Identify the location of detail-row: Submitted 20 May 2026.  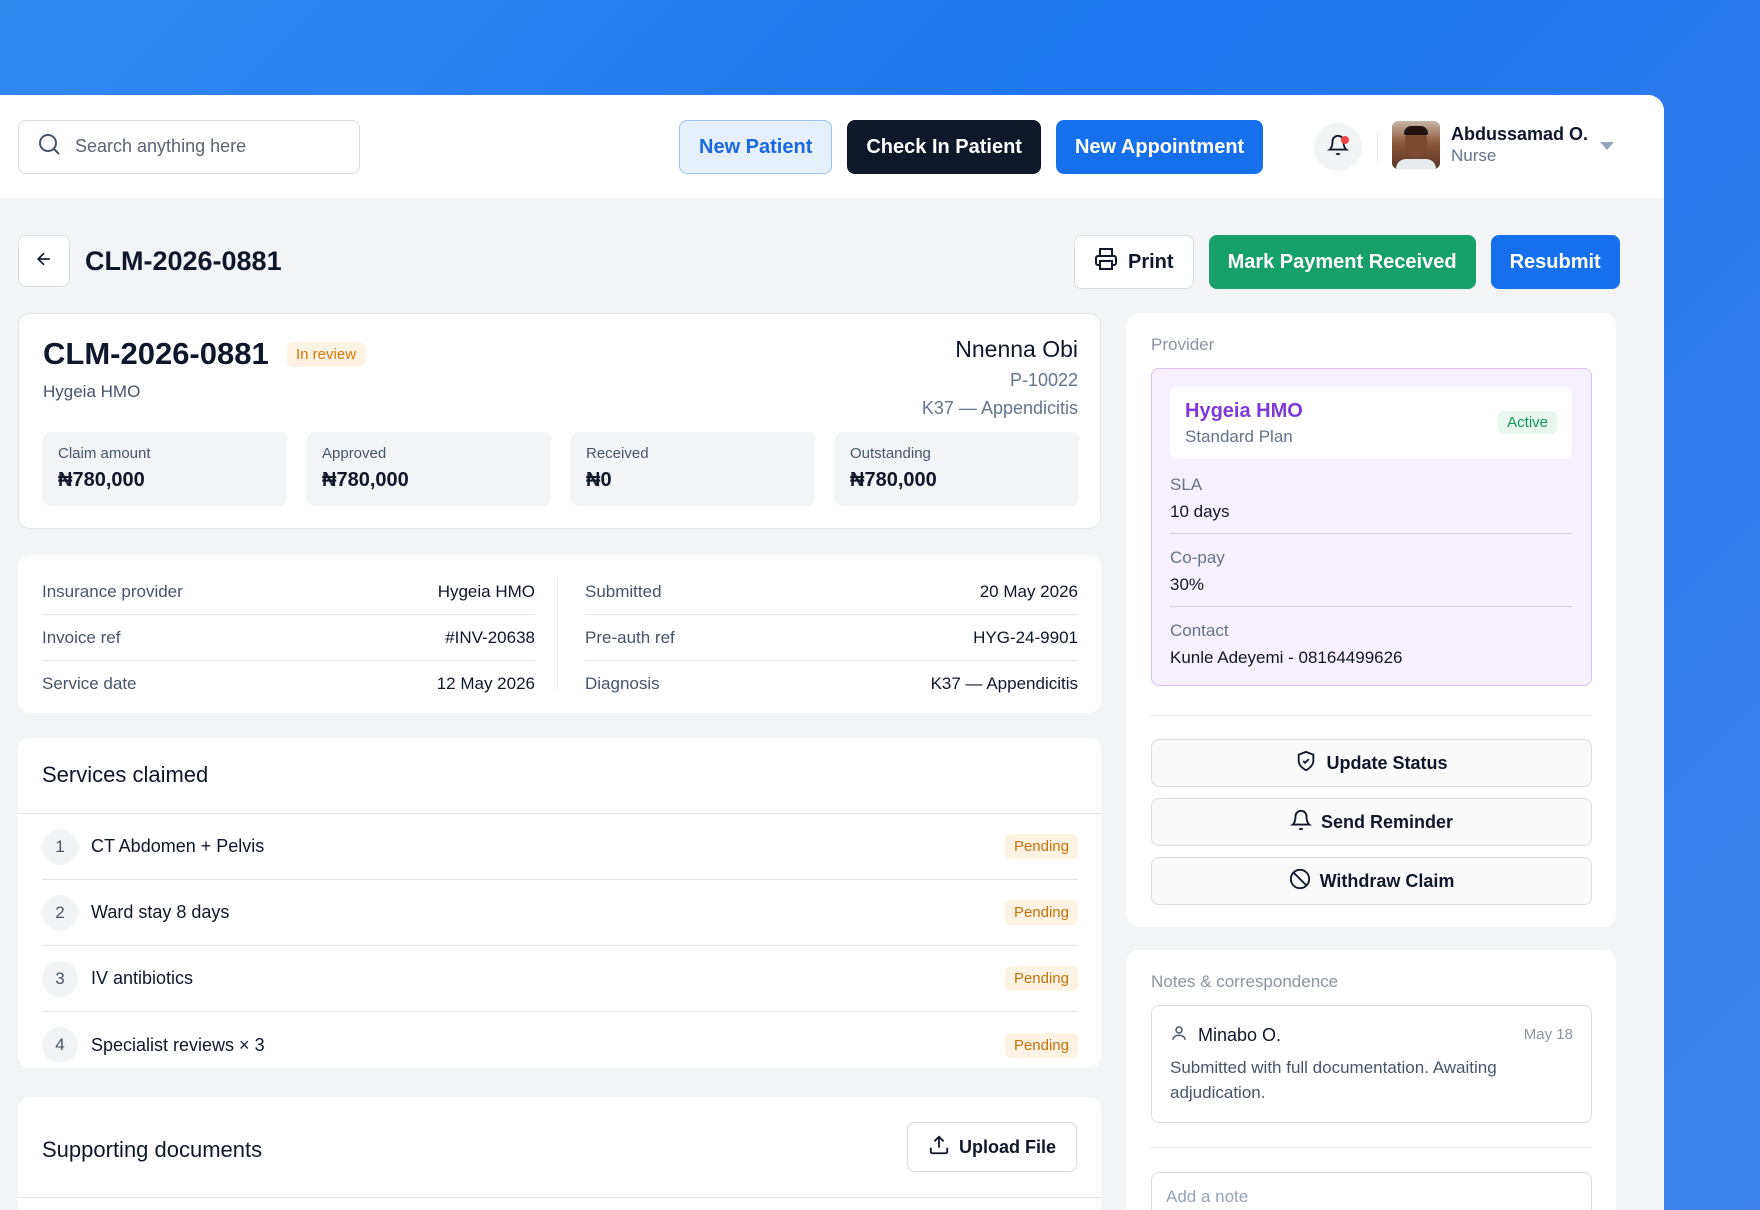
(831, 592).